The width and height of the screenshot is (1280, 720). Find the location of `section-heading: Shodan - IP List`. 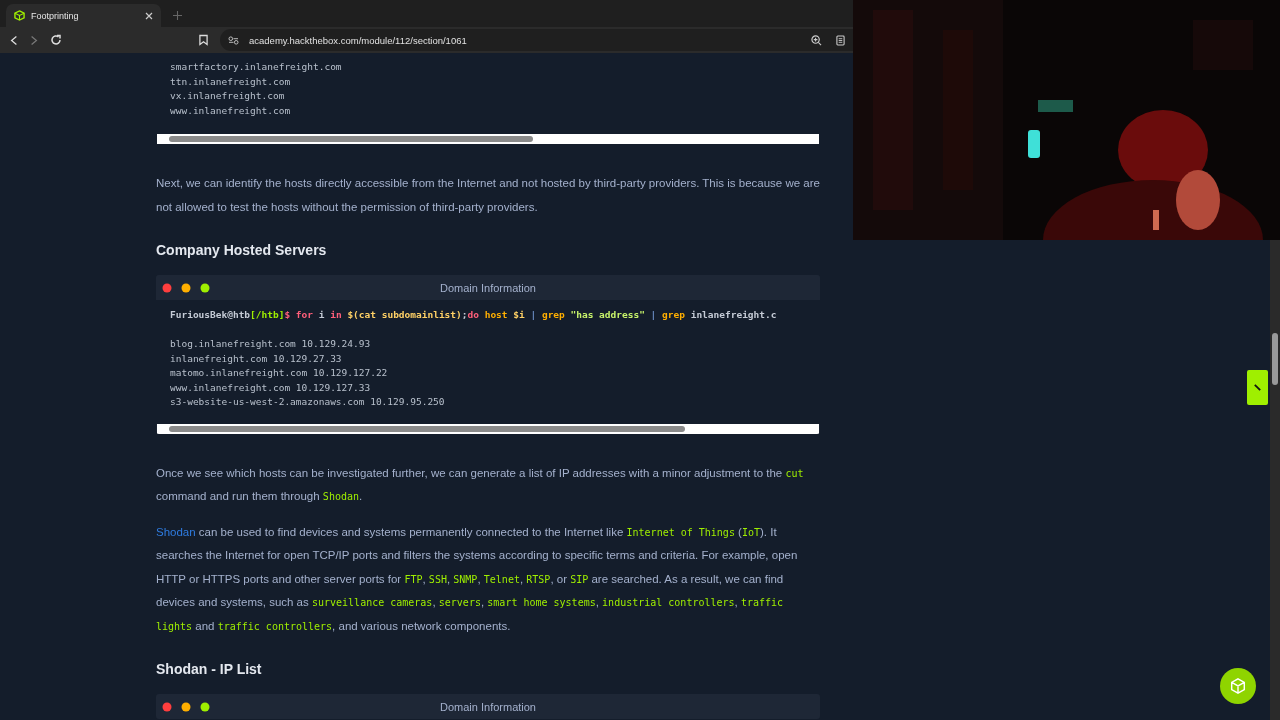

section-heading: Shodan - IP List is located at coordinates (209, 669).